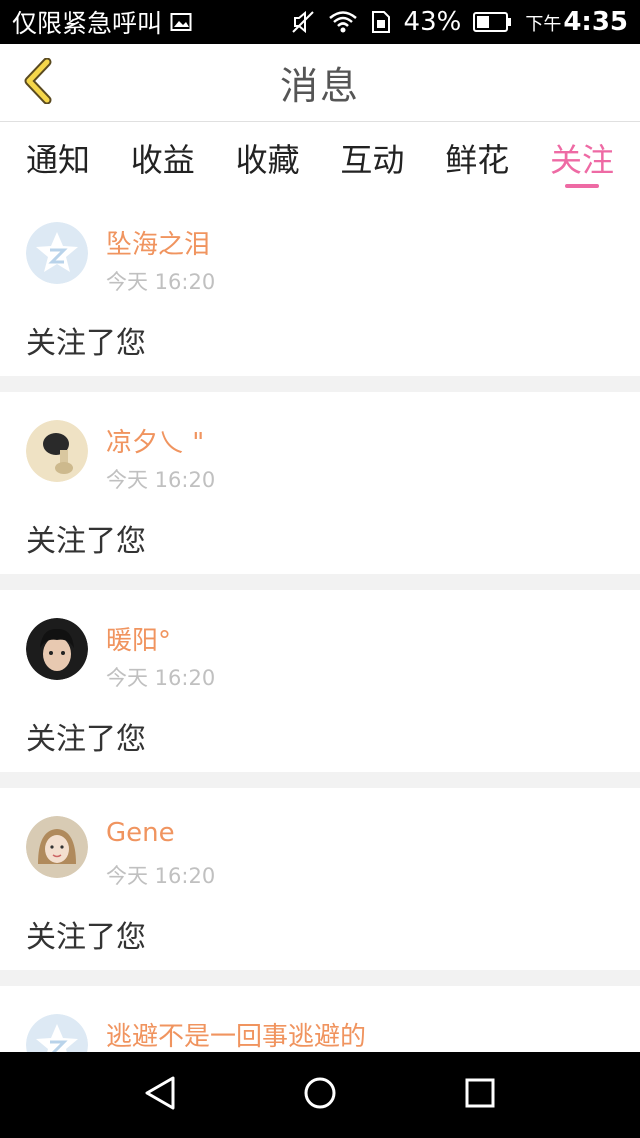 The width and height of the screenshot is (640, 1138). I want to click on tab-notifications: 通知, so click(58, 158).